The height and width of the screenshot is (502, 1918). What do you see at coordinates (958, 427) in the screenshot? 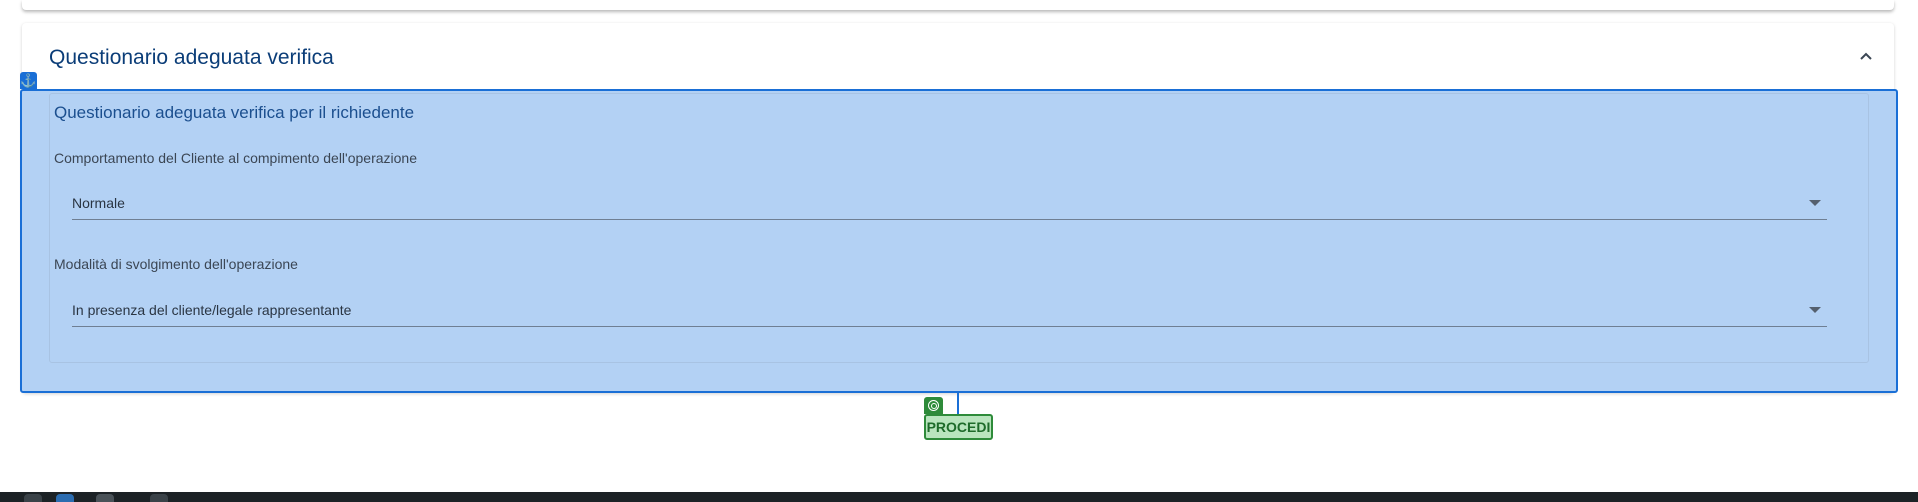
I see `procedi-button: PROCEDI` at bounding box center [958, 427].